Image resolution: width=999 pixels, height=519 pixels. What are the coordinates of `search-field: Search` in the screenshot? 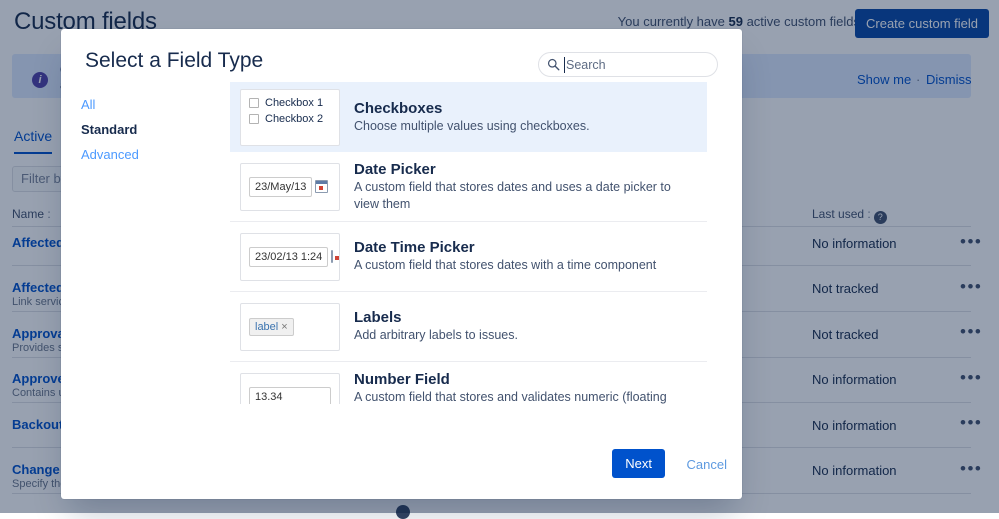 It's located at (628, 64).